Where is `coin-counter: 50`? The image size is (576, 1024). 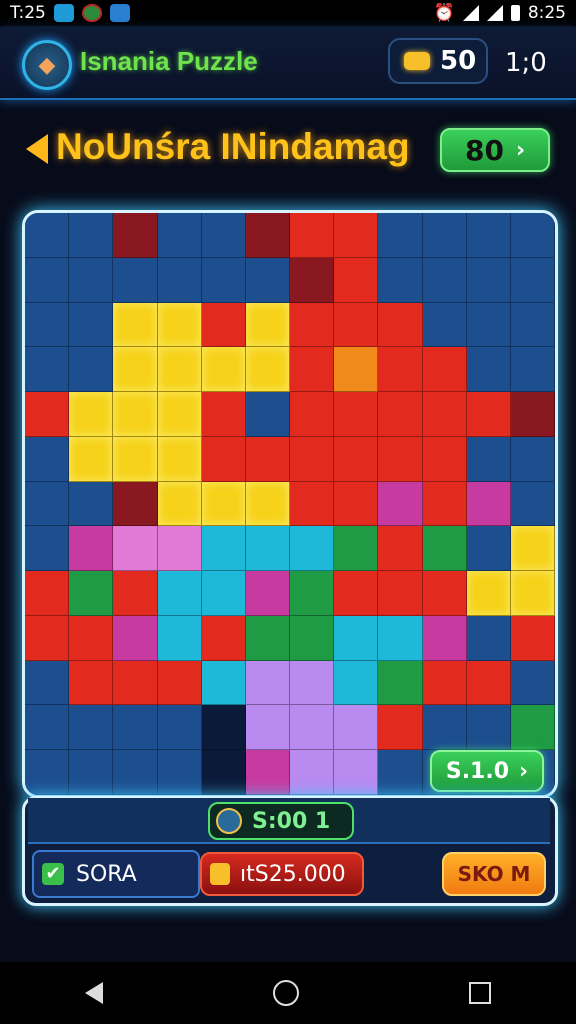
coin-counter: 50 is located at coordinates (438, 61).